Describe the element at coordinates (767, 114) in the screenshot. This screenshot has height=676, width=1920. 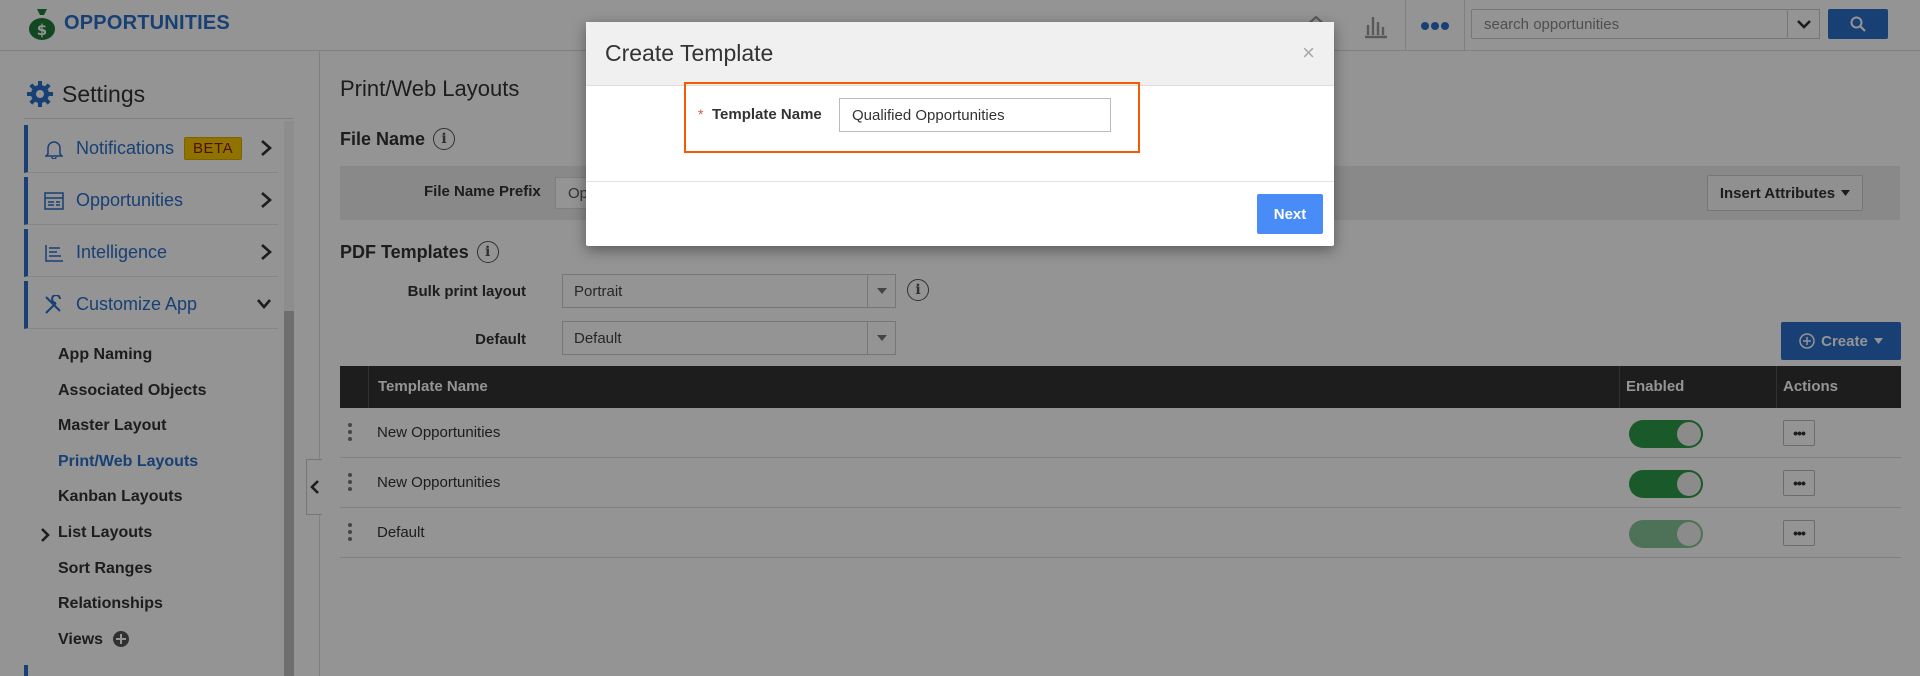
I see `template-name-label: Template Name` at that location.